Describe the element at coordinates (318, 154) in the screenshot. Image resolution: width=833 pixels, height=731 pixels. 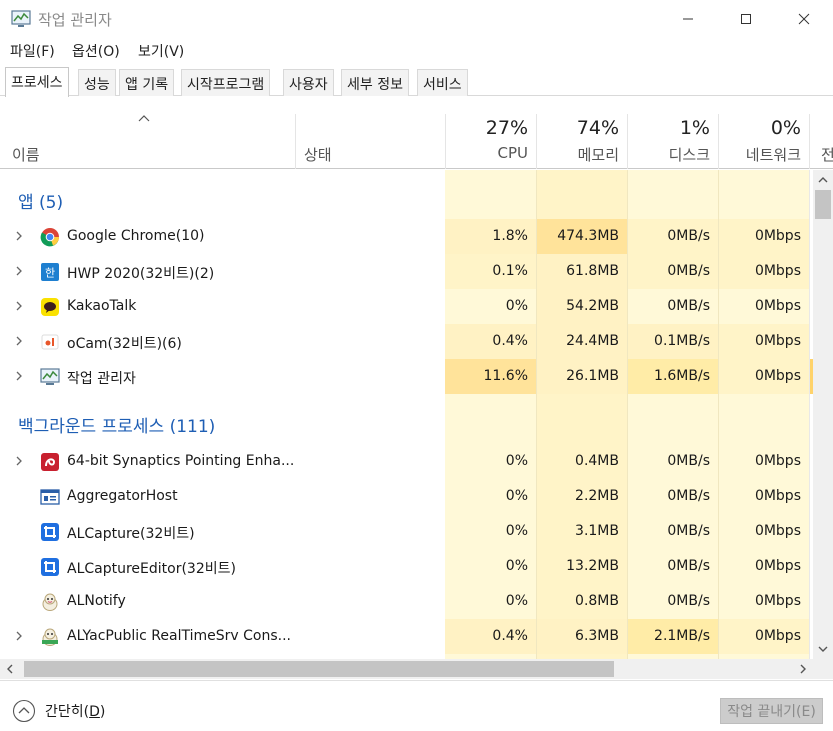
I see `column-status: 상태` at that location.